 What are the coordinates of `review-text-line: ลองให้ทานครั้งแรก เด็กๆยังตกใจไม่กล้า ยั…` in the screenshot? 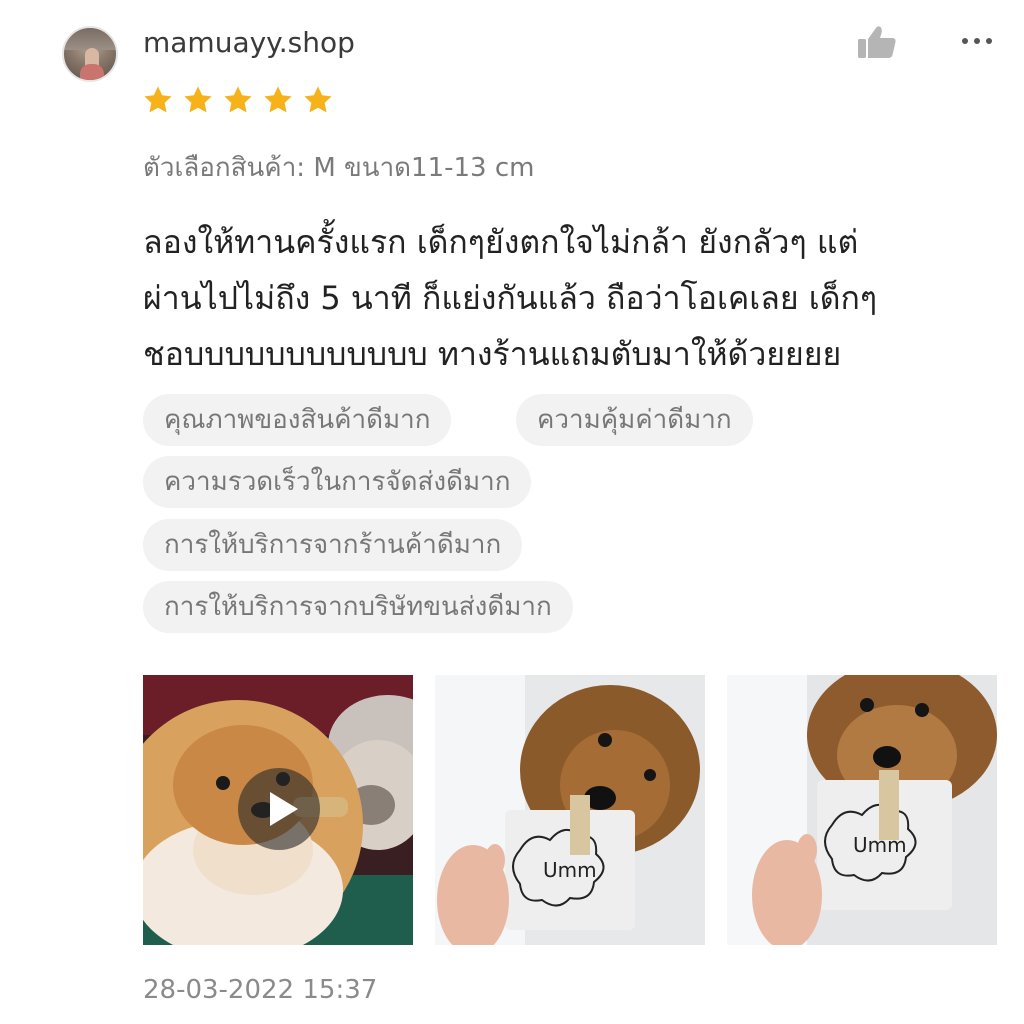 It's located at (501, 242).